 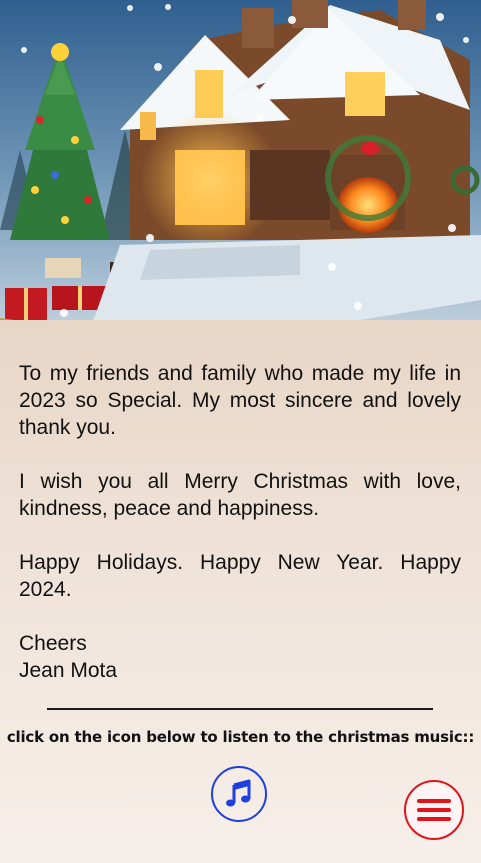 What do you see at coordinates (240, 709) in the screenshot?
I see `divider-line` at bounding box center [240, 709].